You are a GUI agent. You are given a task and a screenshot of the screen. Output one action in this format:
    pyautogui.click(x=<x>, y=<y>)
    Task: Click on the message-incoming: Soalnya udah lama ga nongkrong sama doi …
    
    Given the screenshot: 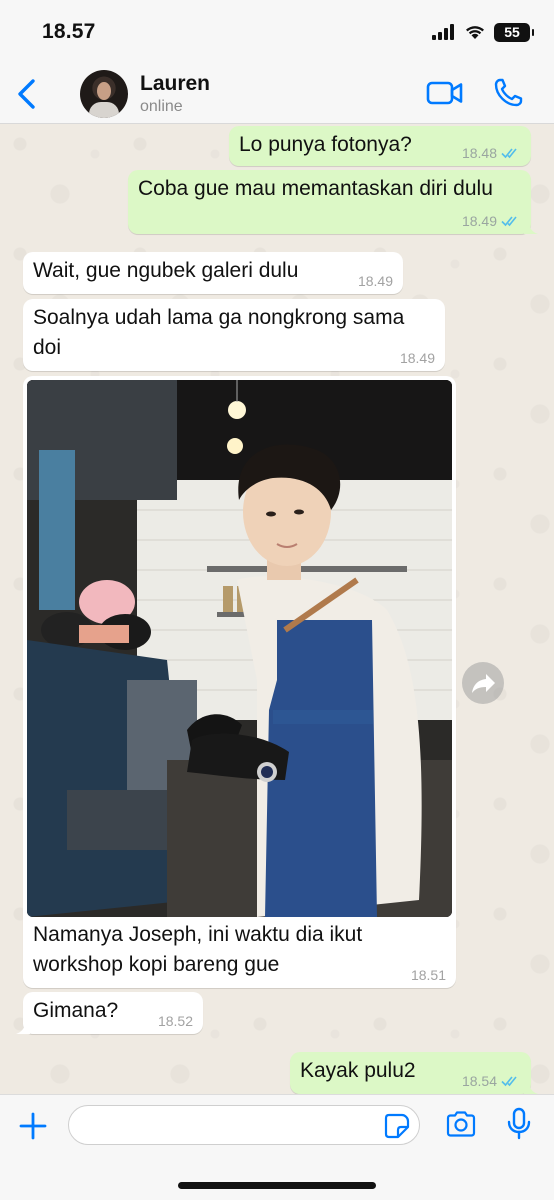 What is the action you would take?
    pyautogui.click(x=234, y=335)
    